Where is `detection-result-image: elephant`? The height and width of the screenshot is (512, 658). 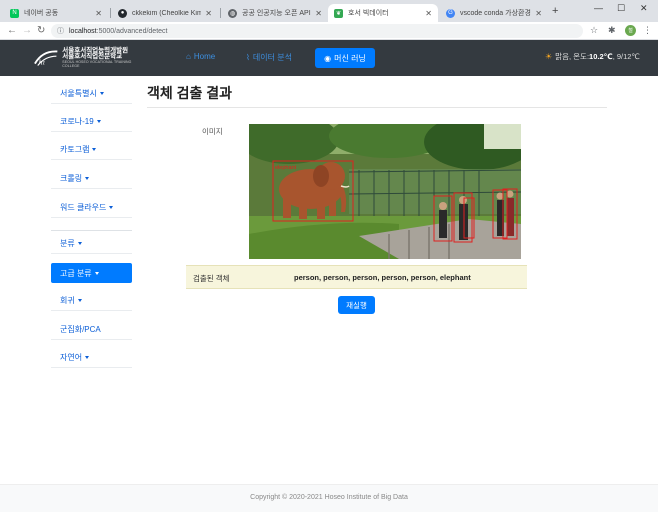 detection-result-image: elephant is located at coordinates (385, 191).